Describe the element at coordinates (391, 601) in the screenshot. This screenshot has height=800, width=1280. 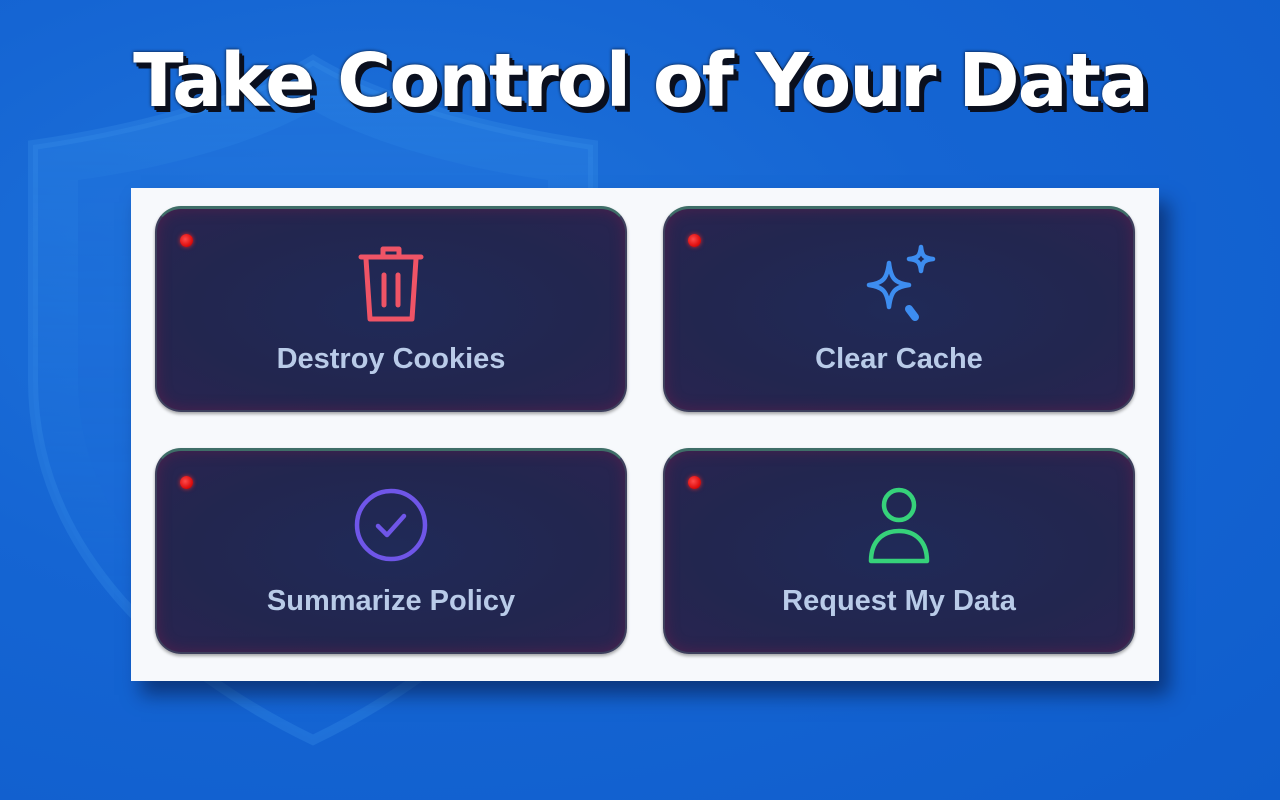
I see `card-label: Summarize Policy` at that location.